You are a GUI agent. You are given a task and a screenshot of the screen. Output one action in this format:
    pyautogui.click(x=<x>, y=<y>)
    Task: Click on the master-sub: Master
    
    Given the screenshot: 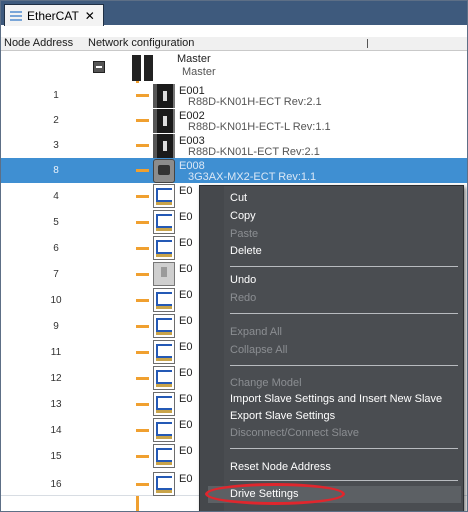 What is the action you would take?
    pyautogui.click(x=199, y=72)
    